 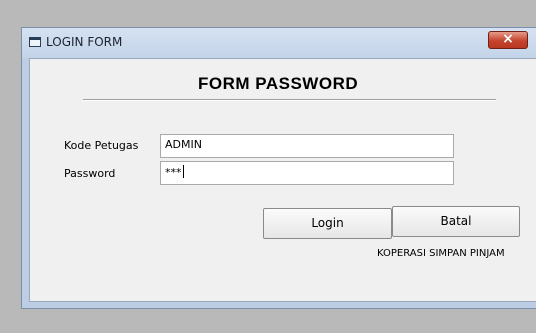 I want to click on close-icon: ×, so click(x=508, y=39).